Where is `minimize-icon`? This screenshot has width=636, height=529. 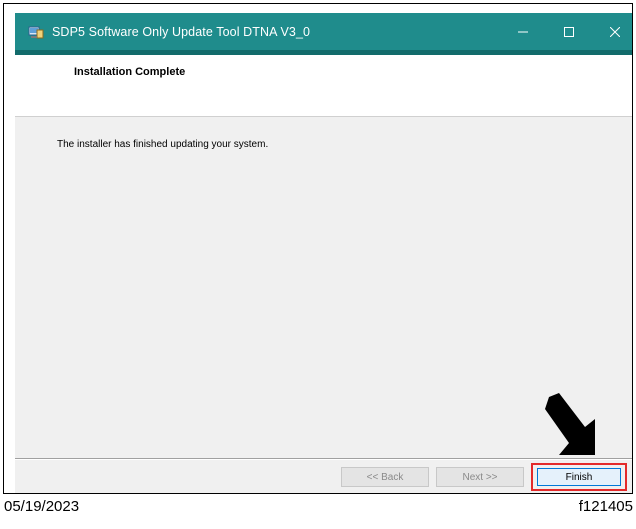 minimize-icon is located at coordinates (523, 31).